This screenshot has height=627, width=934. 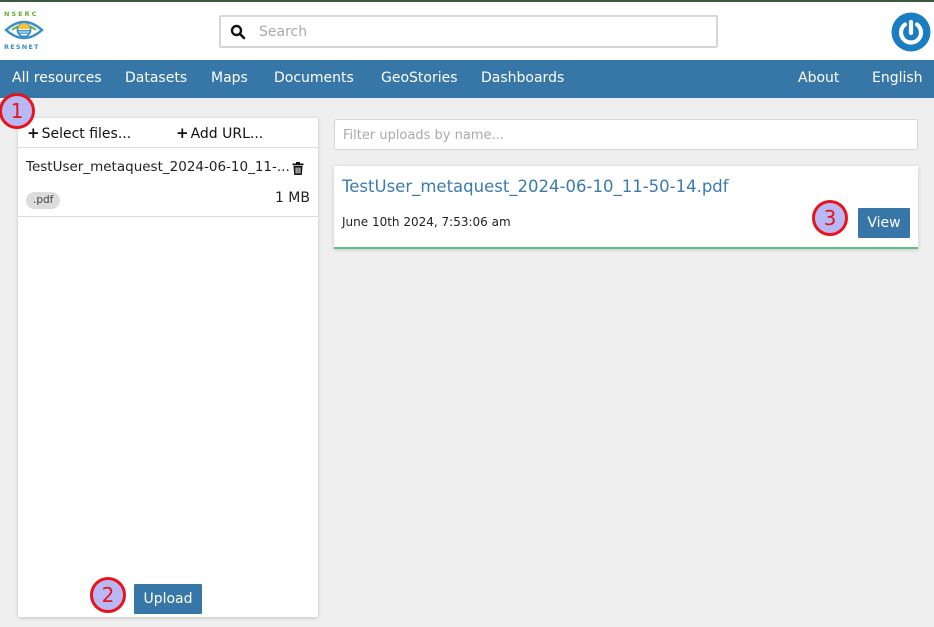 What do you see at coordinates (21, 14) in the screenshot?
I see `logo-top-text: NSERC` at bounding box center [21, 14].